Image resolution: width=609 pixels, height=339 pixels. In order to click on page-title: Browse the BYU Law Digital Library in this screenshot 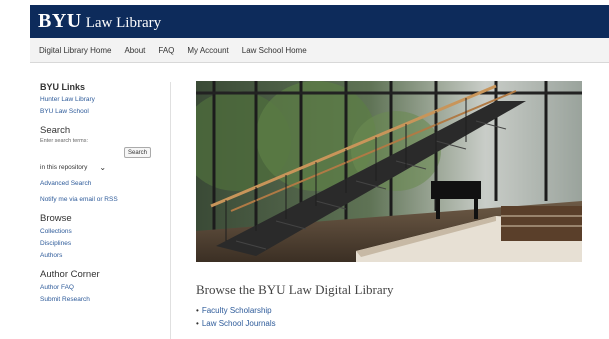, I will do `click(295, 289)`.